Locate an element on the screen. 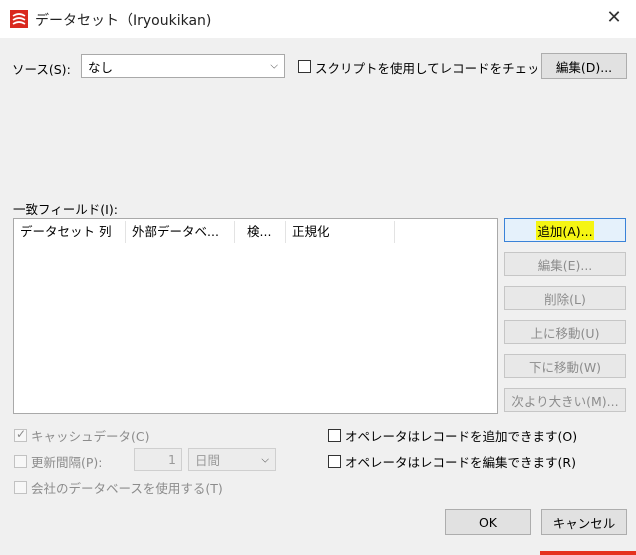 The width and height of the screenshot is (636, 555). checkmark-icon: ✓ is located at coordinates (21, 434).